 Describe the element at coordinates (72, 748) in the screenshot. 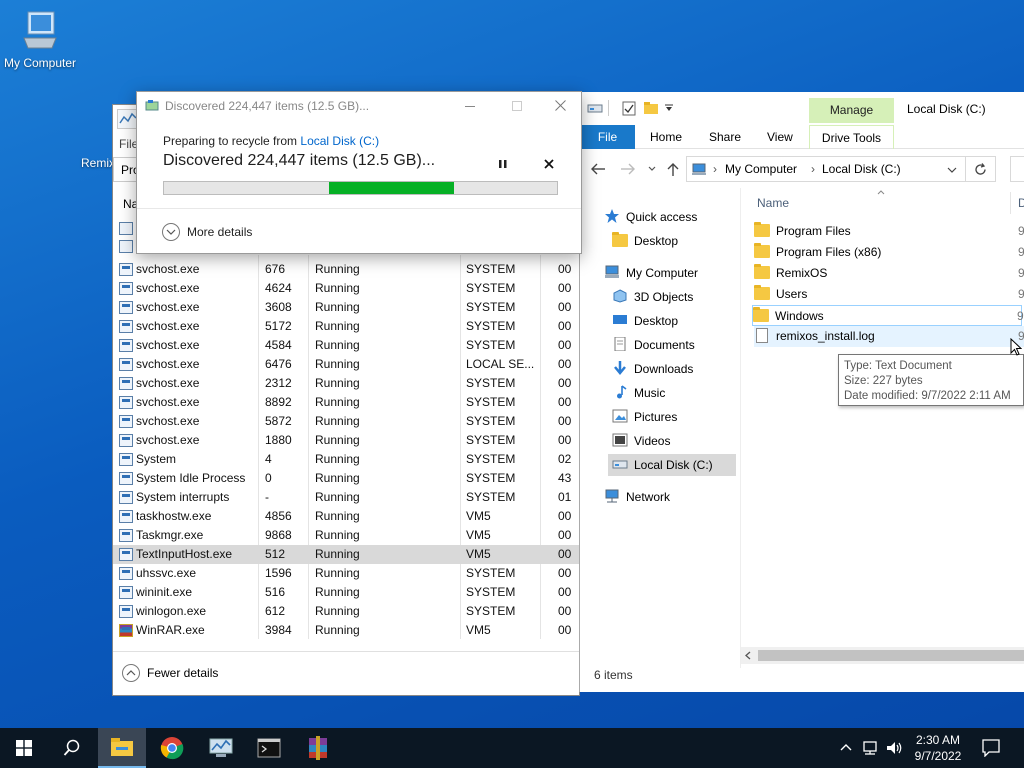

I see `search-button` at that location.